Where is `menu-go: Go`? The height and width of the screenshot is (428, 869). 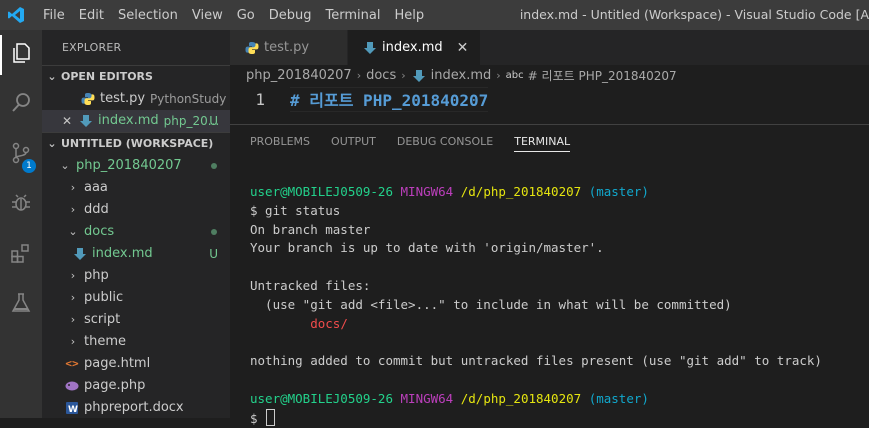 menu-go: Go is located at coordinates (246, 15).